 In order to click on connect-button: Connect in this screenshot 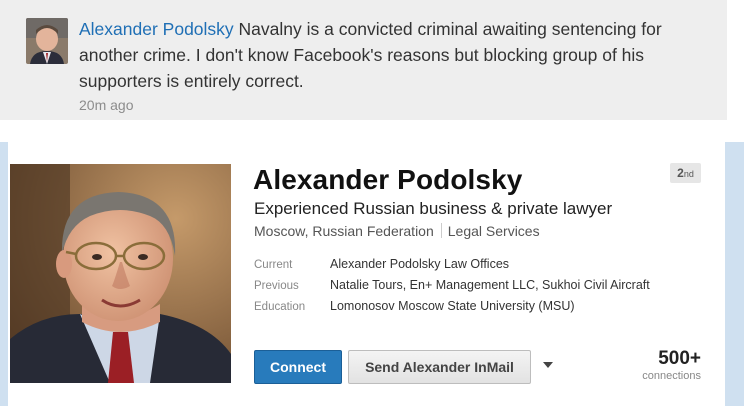, I will do `click(298, 367)`.